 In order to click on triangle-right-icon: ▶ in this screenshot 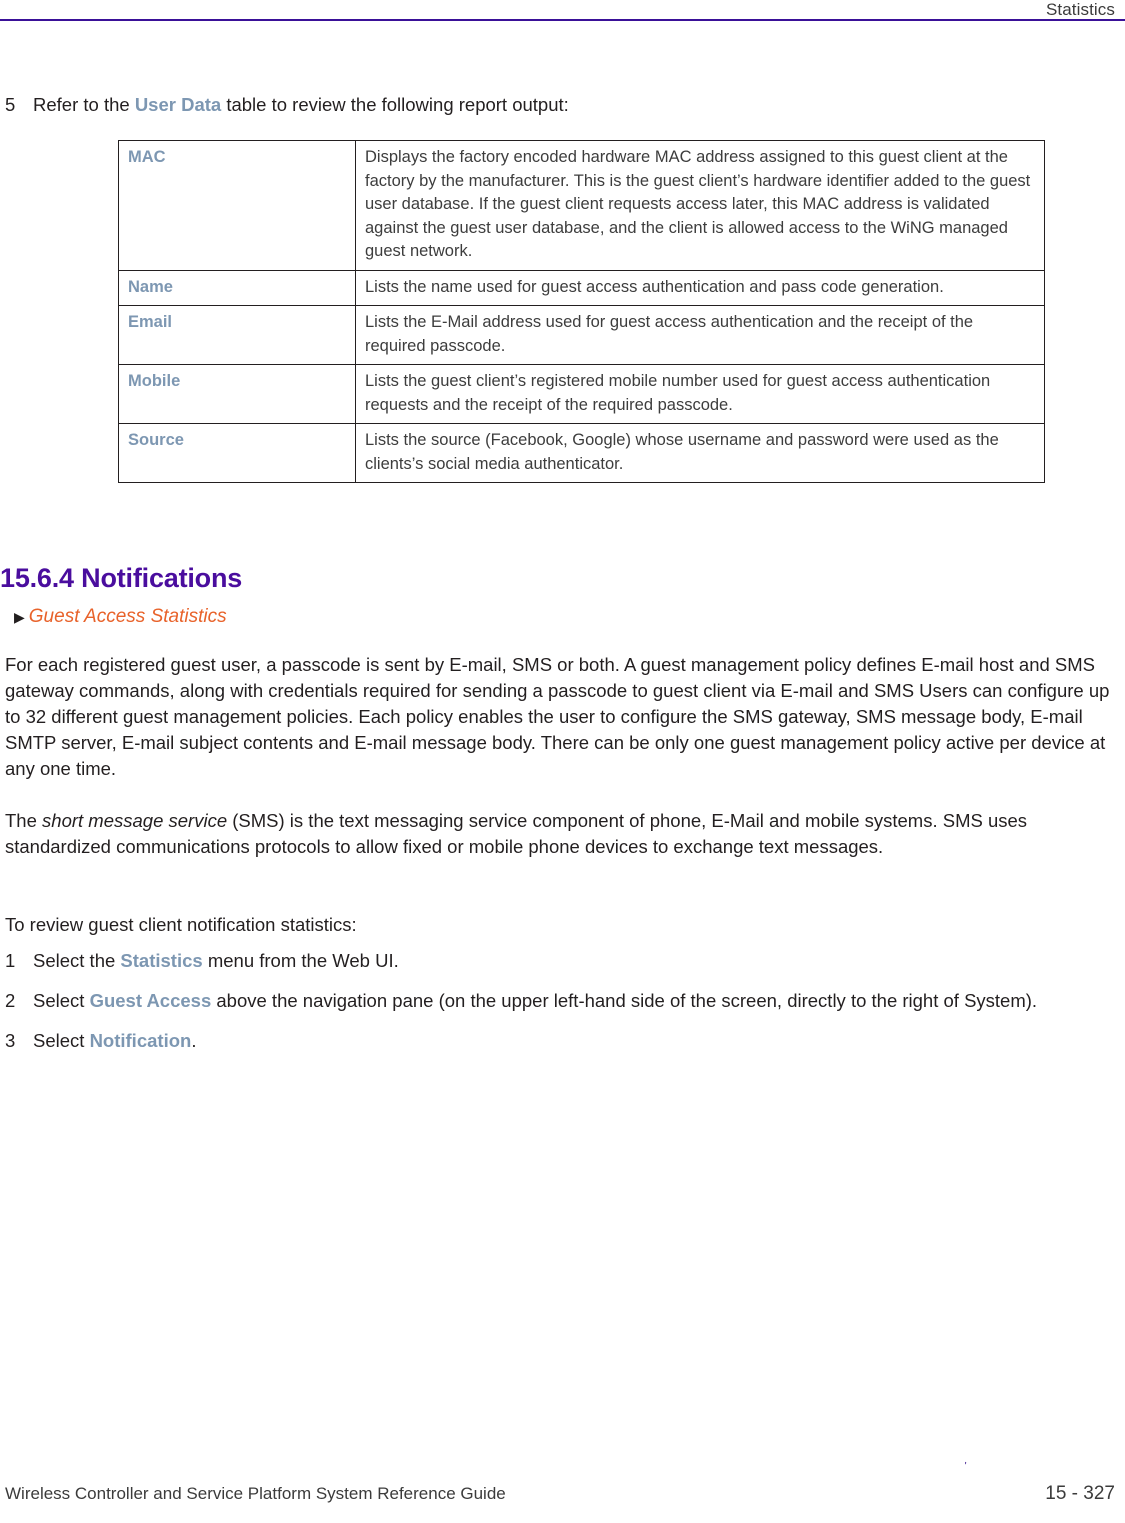, I will do `click(19, 617)`.